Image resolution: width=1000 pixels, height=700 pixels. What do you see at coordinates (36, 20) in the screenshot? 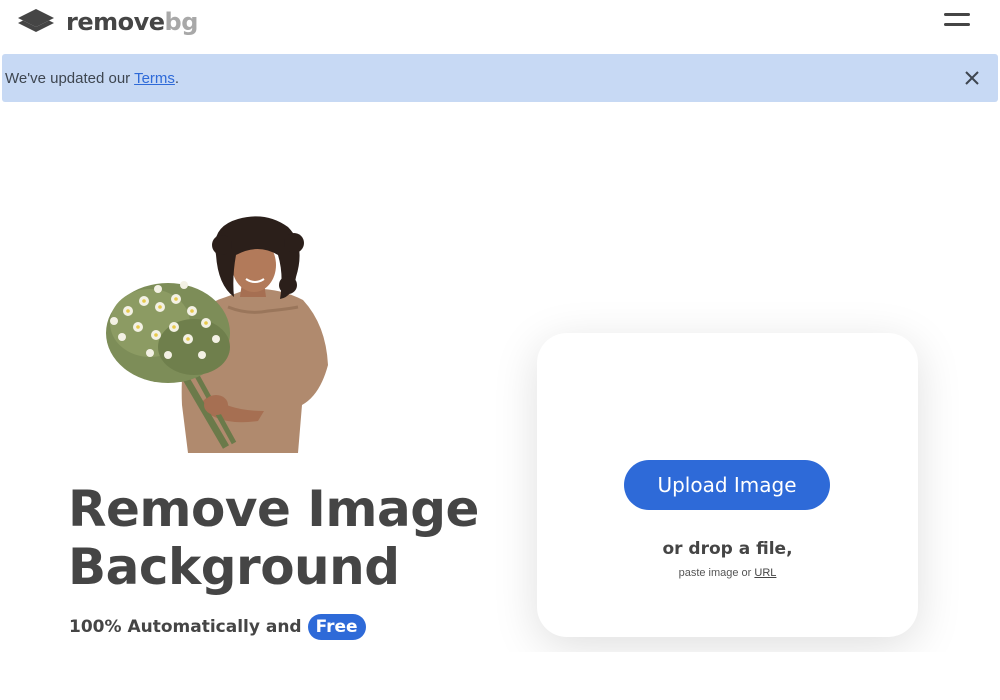
I see `layers-logo-icon` at bounding box center [36, 20].